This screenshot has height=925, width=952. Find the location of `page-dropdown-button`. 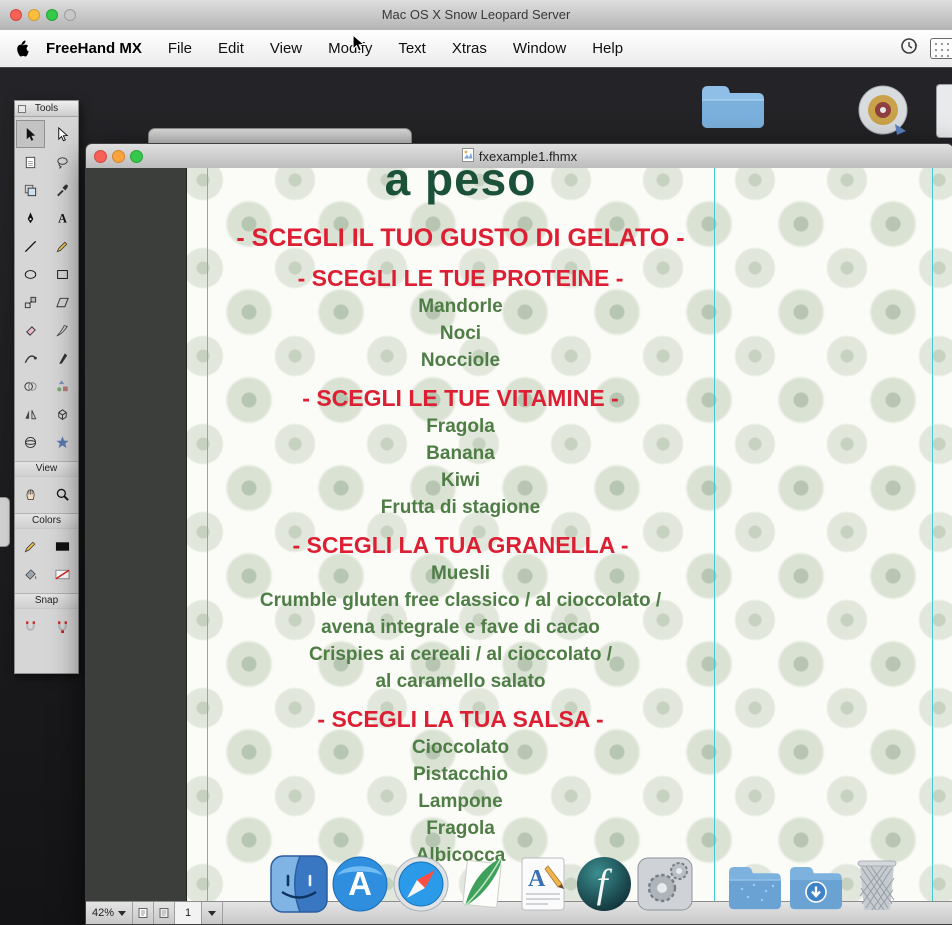

page-dropdown-button is located at coordinates (213, 913).